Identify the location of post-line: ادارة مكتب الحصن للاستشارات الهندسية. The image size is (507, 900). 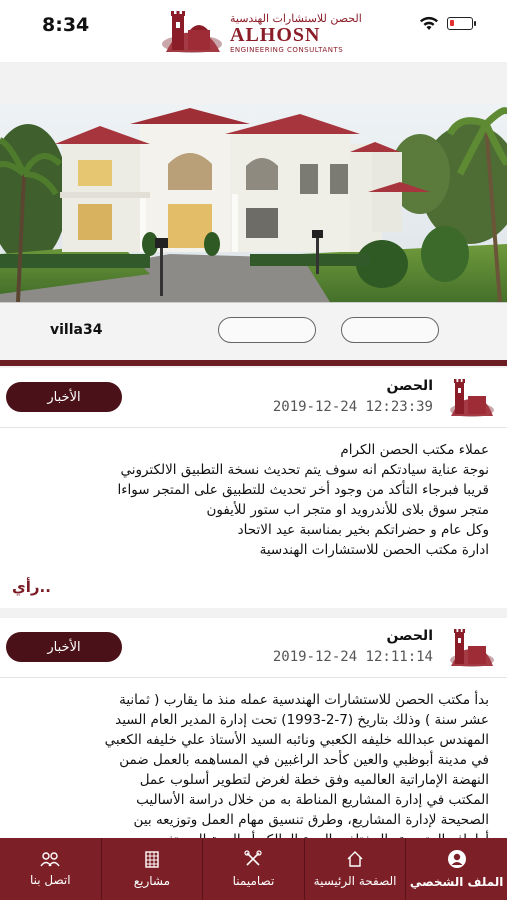
(374, 550).